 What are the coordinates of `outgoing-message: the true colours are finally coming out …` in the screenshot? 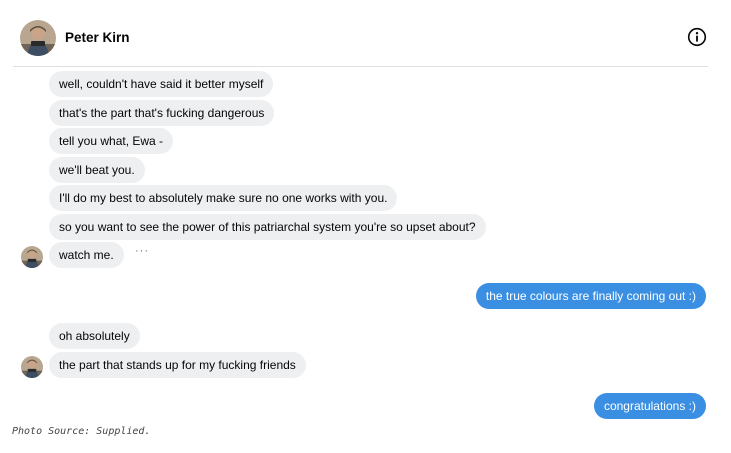 It's located at (590, 296).